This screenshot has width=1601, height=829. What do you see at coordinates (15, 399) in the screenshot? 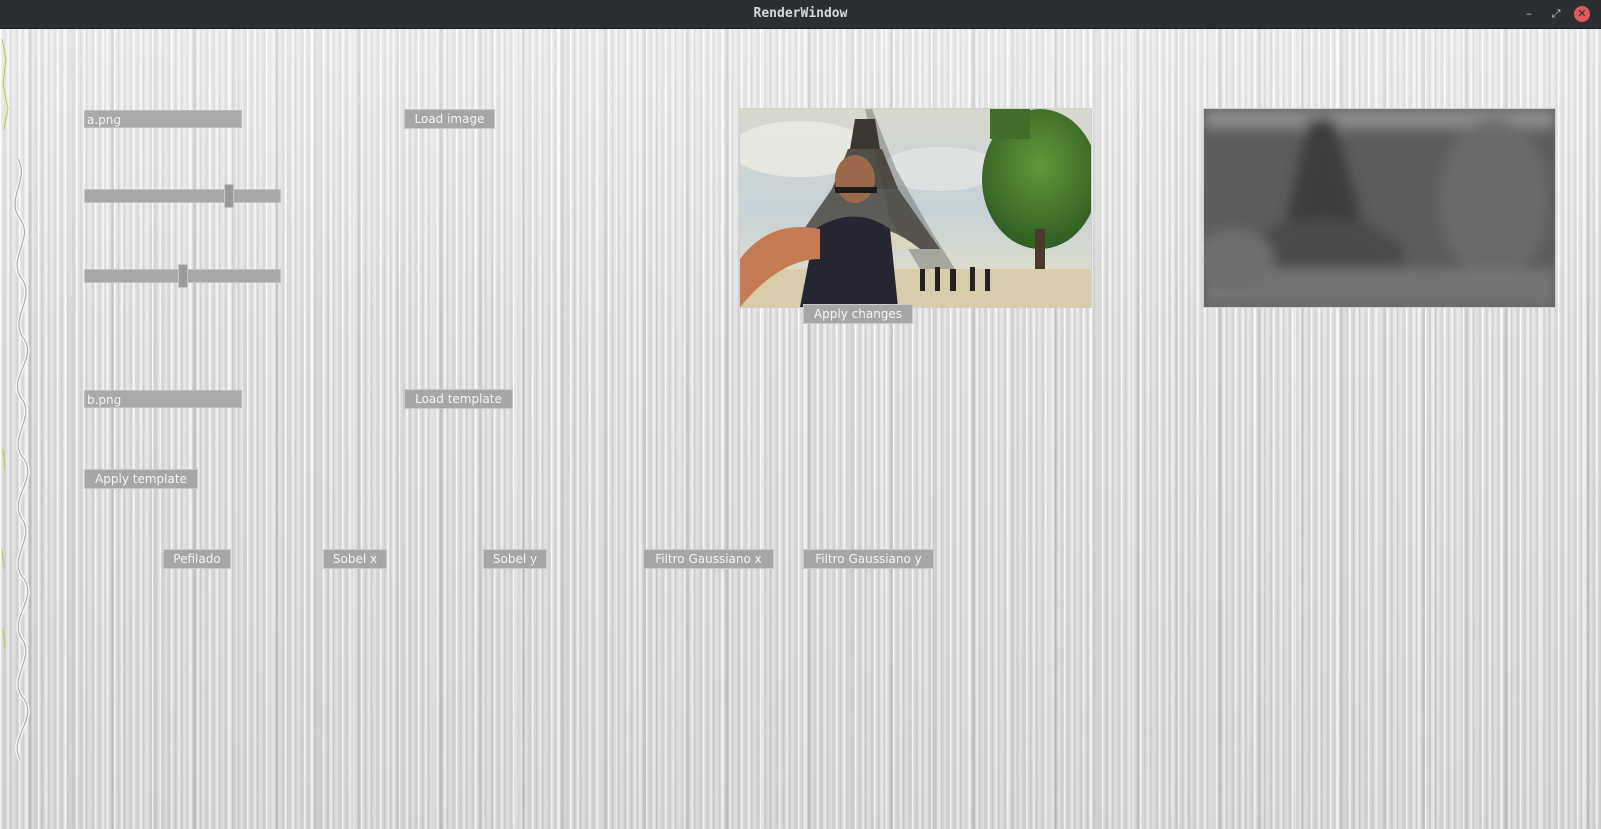
I see `decorative-edge-strip` at bounding box center [15, 399].